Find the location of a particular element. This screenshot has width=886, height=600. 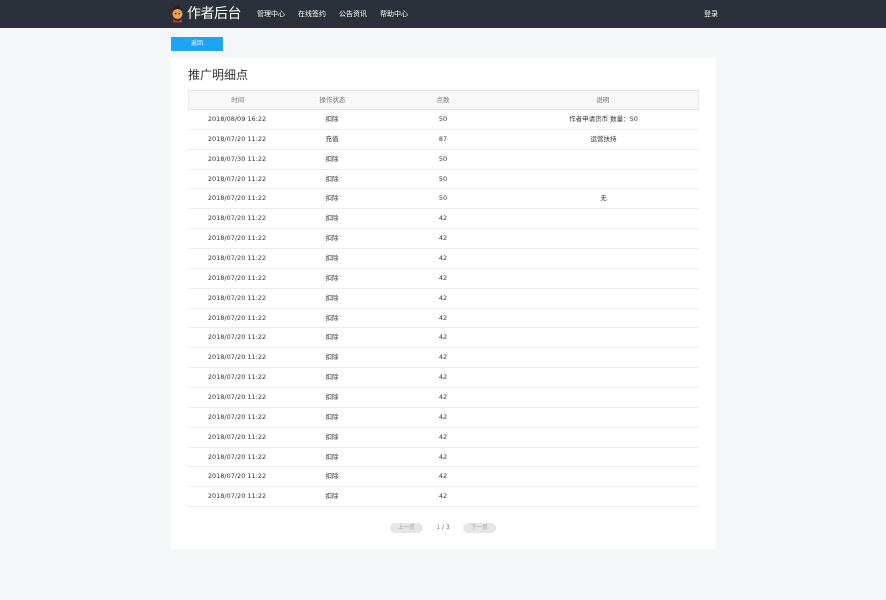

total-pages: 3 is located at coordinates (447, 527).